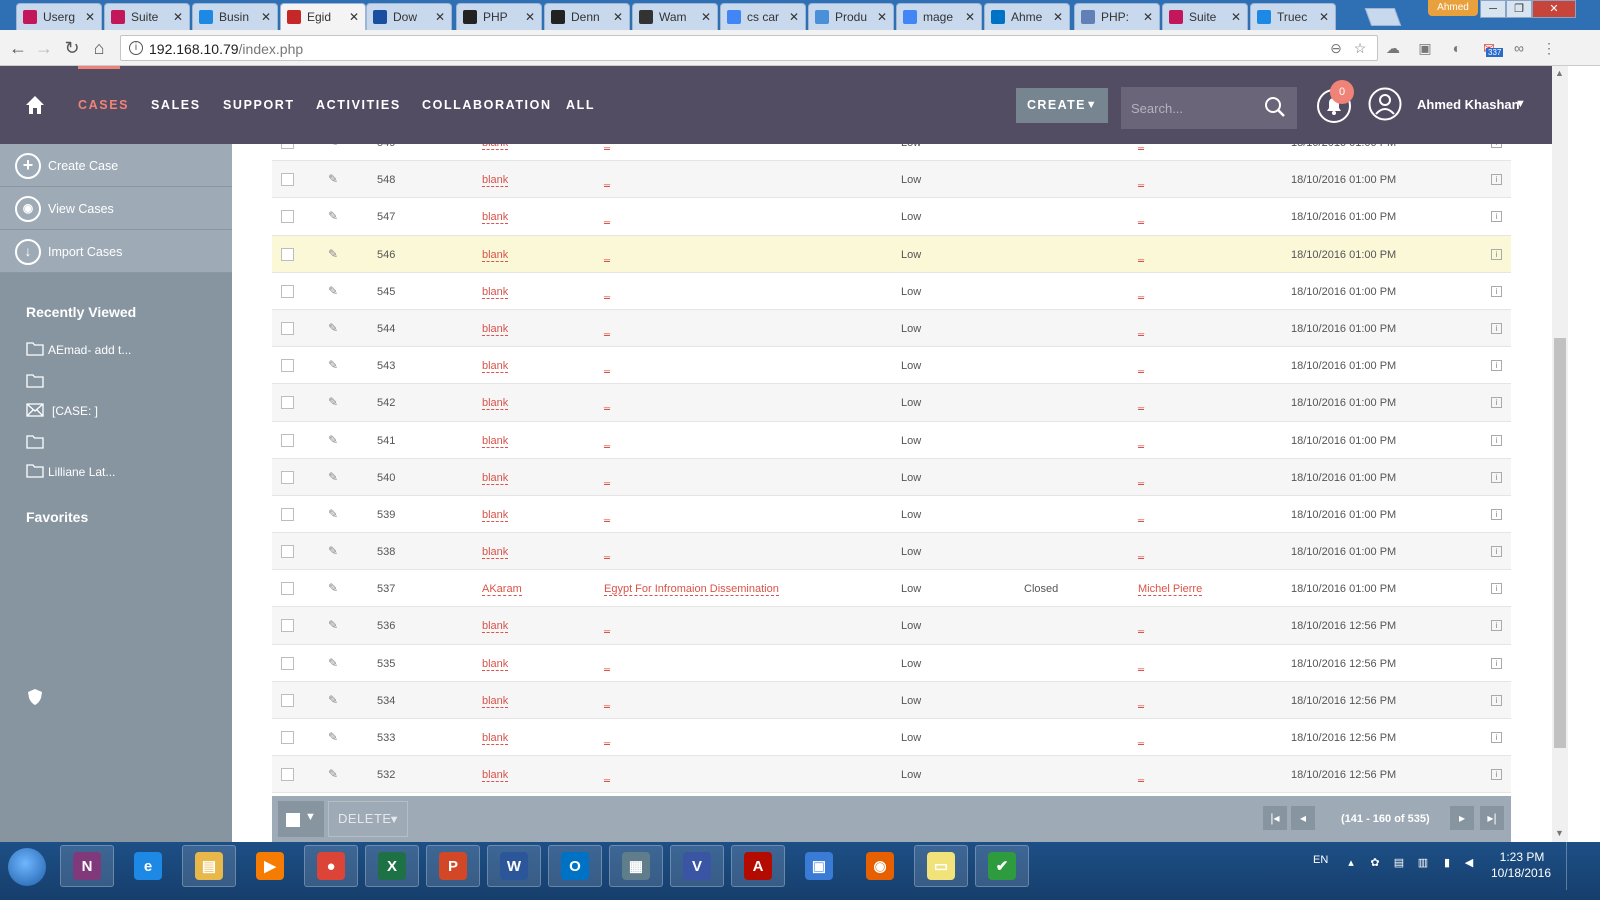  Describe the element at coordinates (1117, 16) in the screenshot. I see `browser-tab: PHP: ✕` at that location.